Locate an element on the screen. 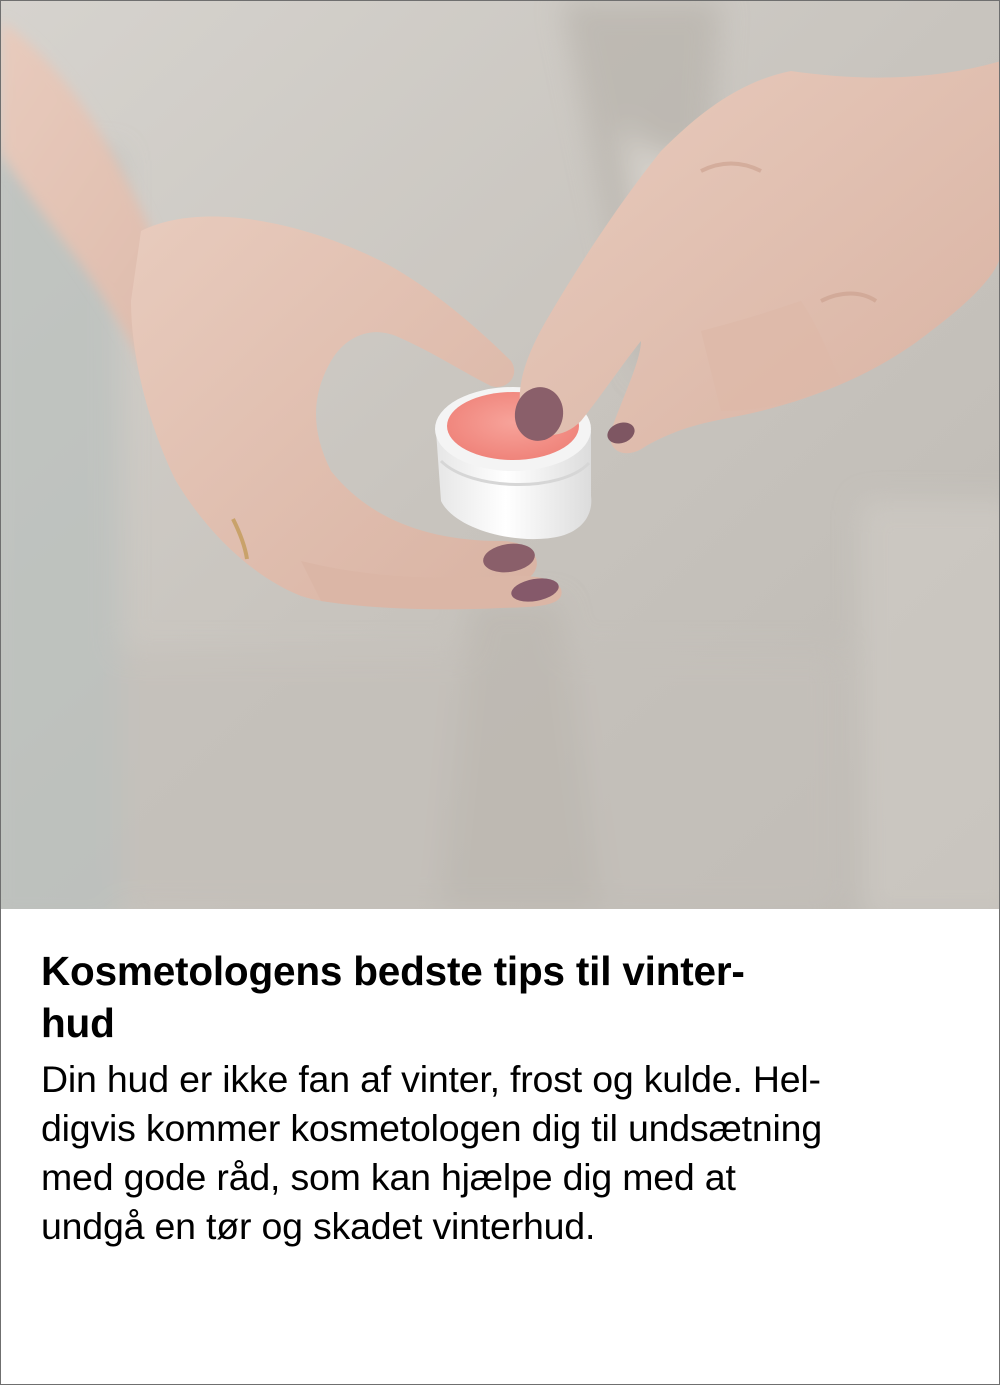 The image size is (1000, 1385). teaser-line-3: med gode råd, som kan hjælpe dig med at is located at coordinates (388, 1177).